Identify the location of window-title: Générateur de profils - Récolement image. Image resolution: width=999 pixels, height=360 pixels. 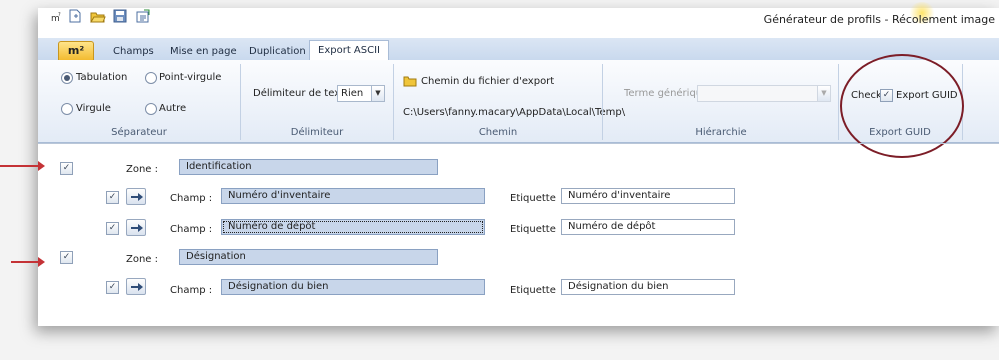
(879, 19).